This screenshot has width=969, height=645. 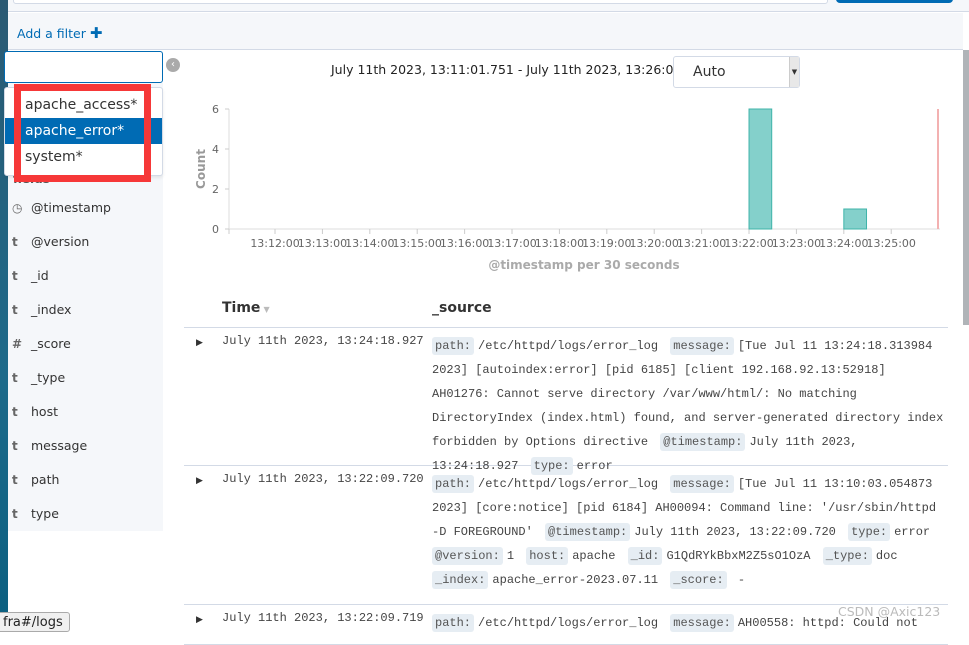 What do you see at coordinates (266, 309) in the screenshot?
I see `sort-down-icon: ▼` at bounding box center [266, 309].